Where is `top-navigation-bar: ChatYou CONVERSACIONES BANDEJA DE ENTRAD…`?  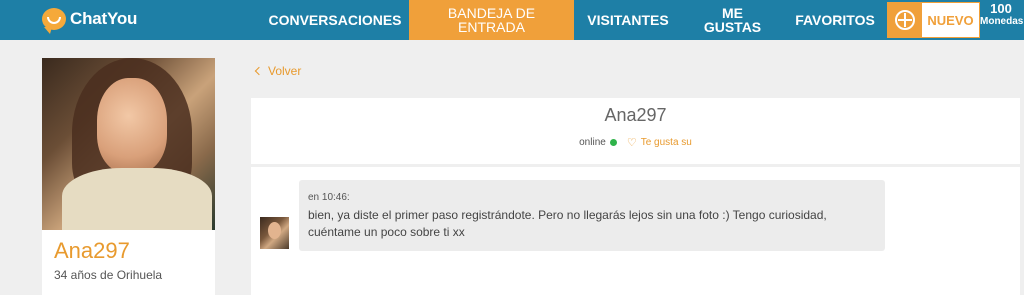 top-navigation-bar: ChatYou CONVERSACIONES BANDEJA DE ENTRAD… is located at coordinates (512, 20).